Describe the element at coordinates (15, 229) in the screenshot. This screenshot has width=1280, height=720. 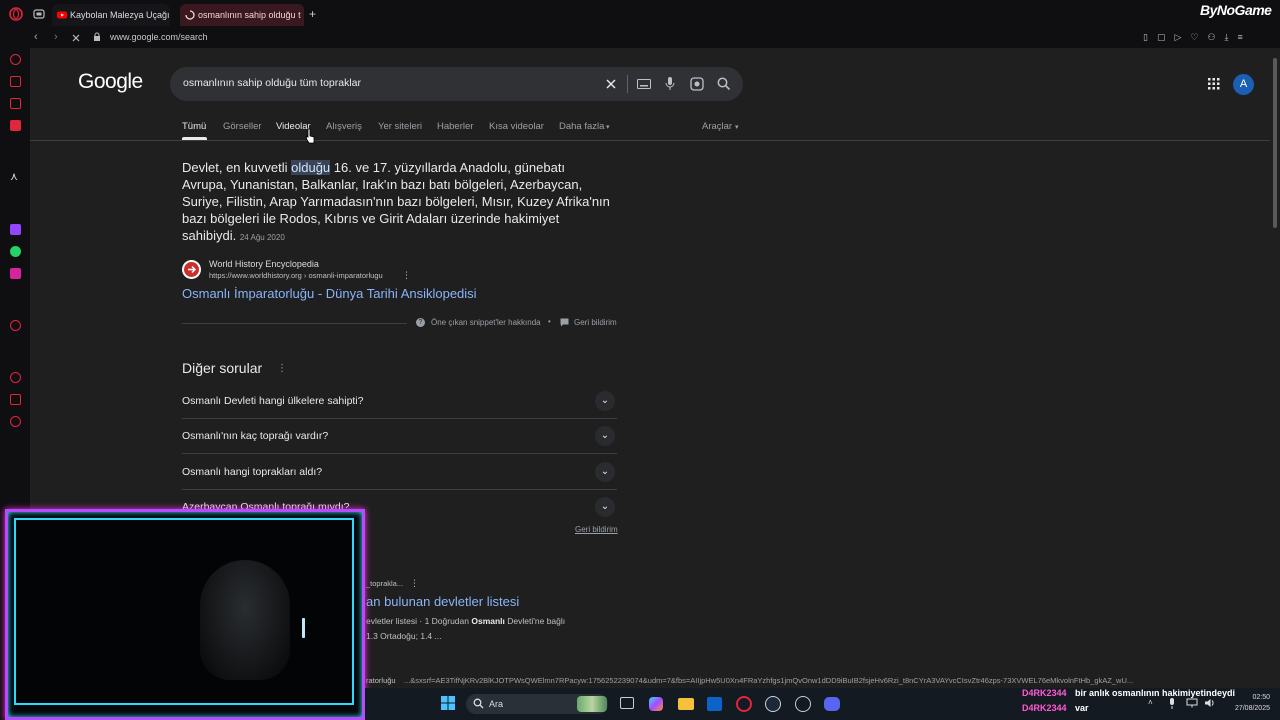
I see `twitch-icon` at that location.